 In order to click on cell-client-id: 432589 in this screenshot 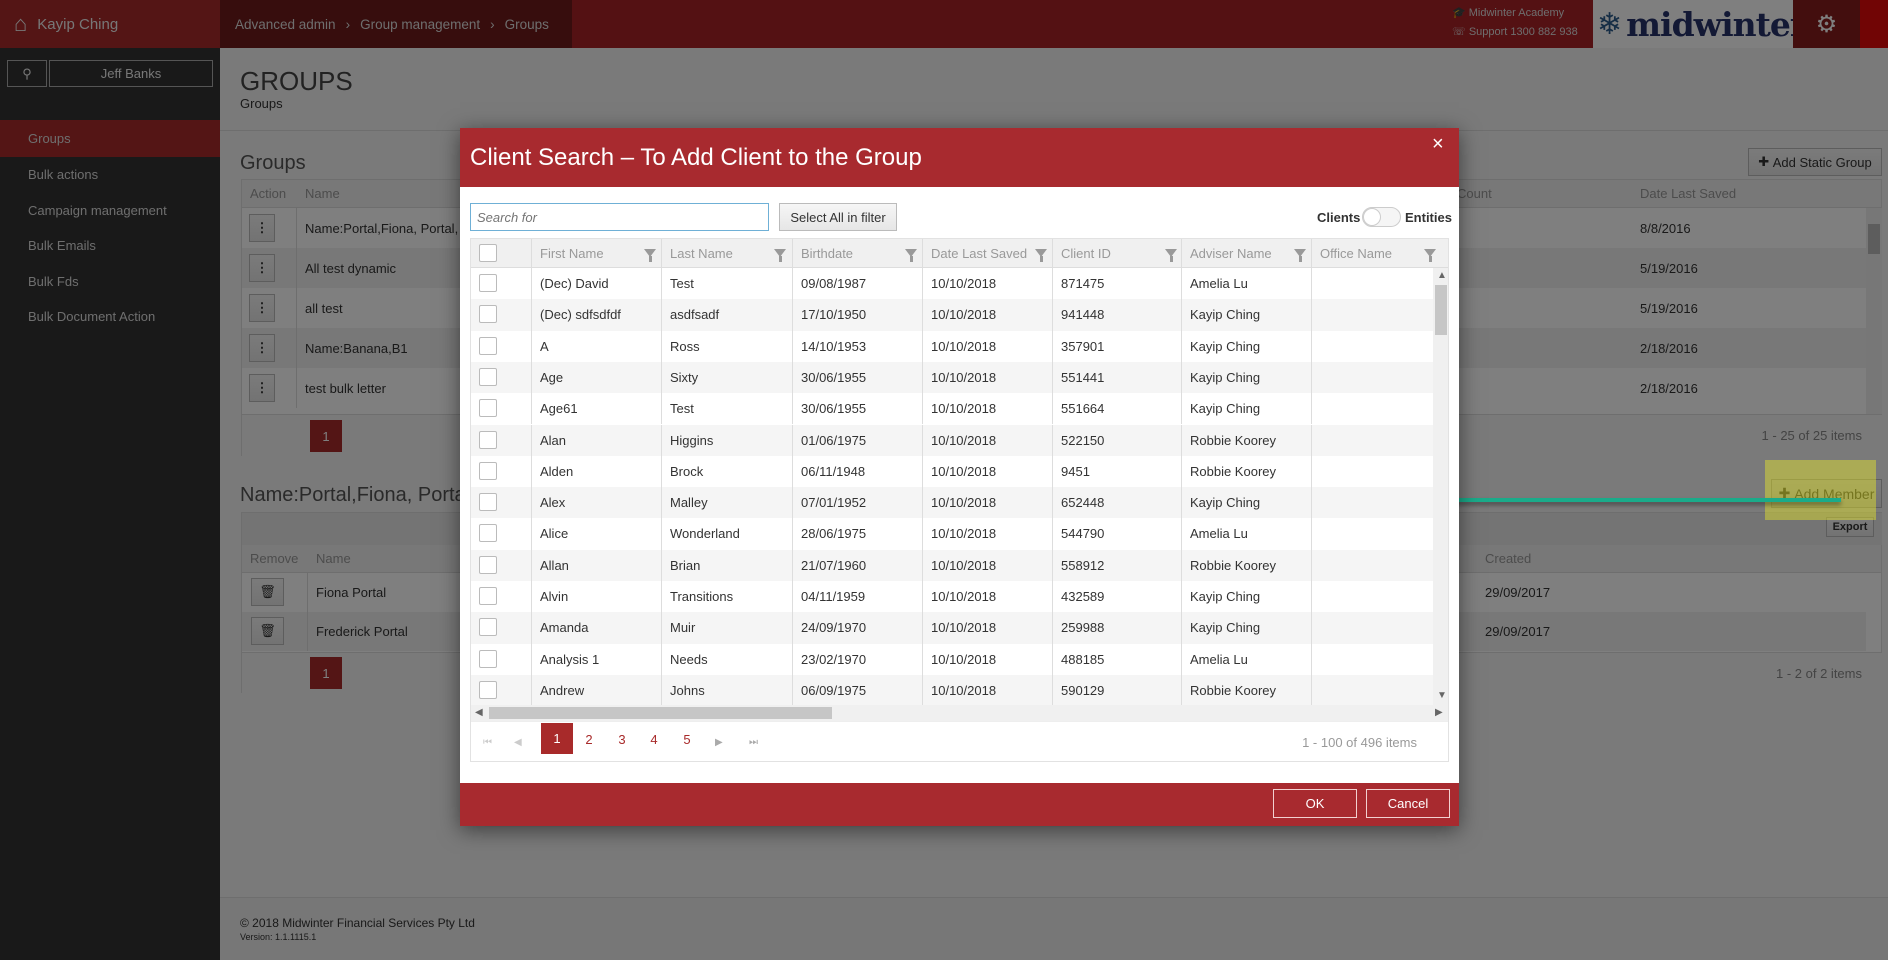, I will do `click(1083, 596)`.